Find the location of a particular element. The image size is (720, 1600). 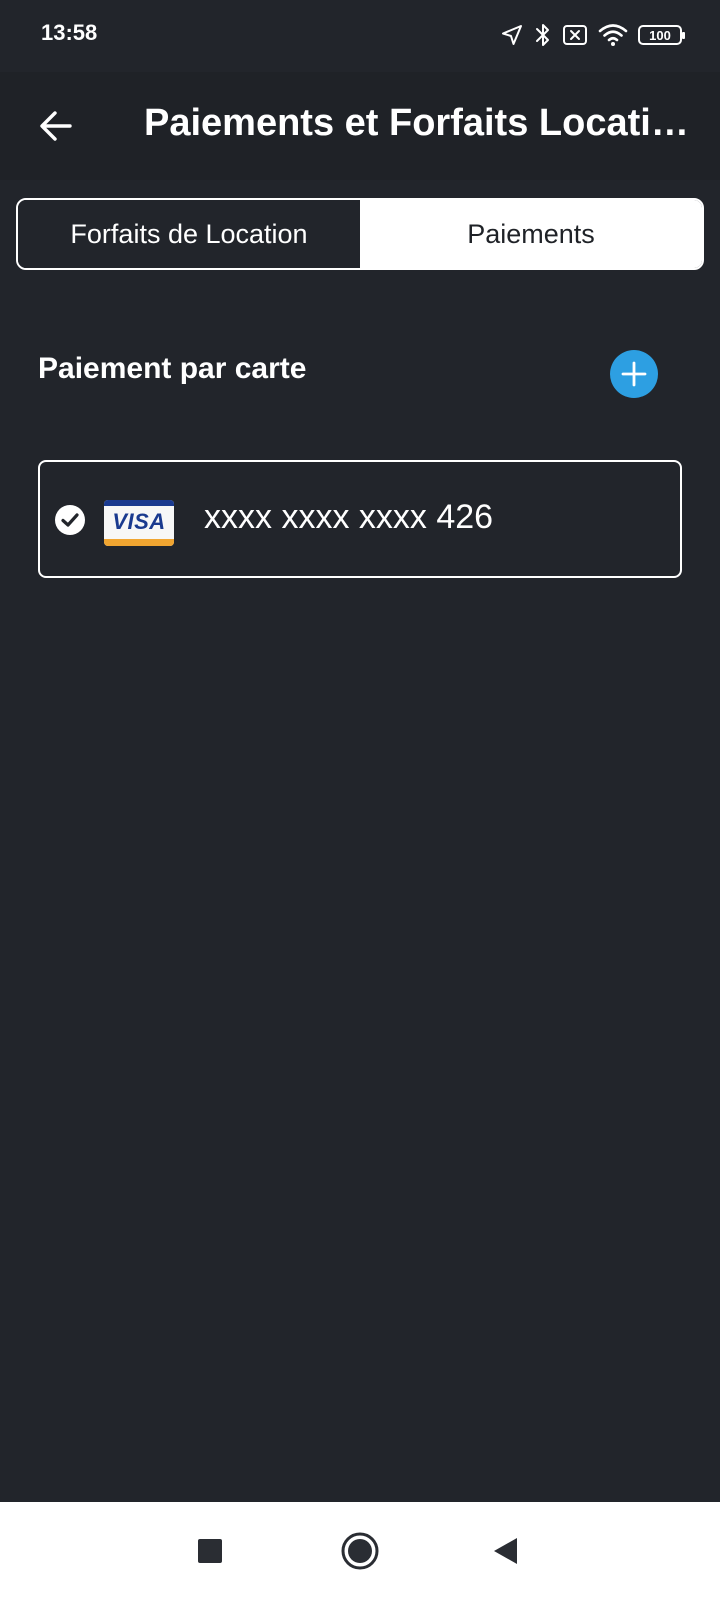

card-list-item: VISA xxxx xxxx xxxx 426 is located at coordinates (360, 519).